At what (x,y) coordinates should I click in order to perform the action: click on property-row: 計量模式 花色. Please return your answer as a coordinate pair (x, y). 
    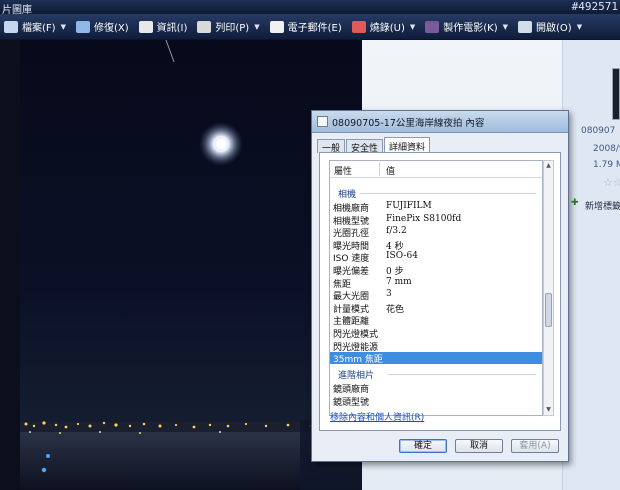
    Looking at the image, I should click on (436, 308).